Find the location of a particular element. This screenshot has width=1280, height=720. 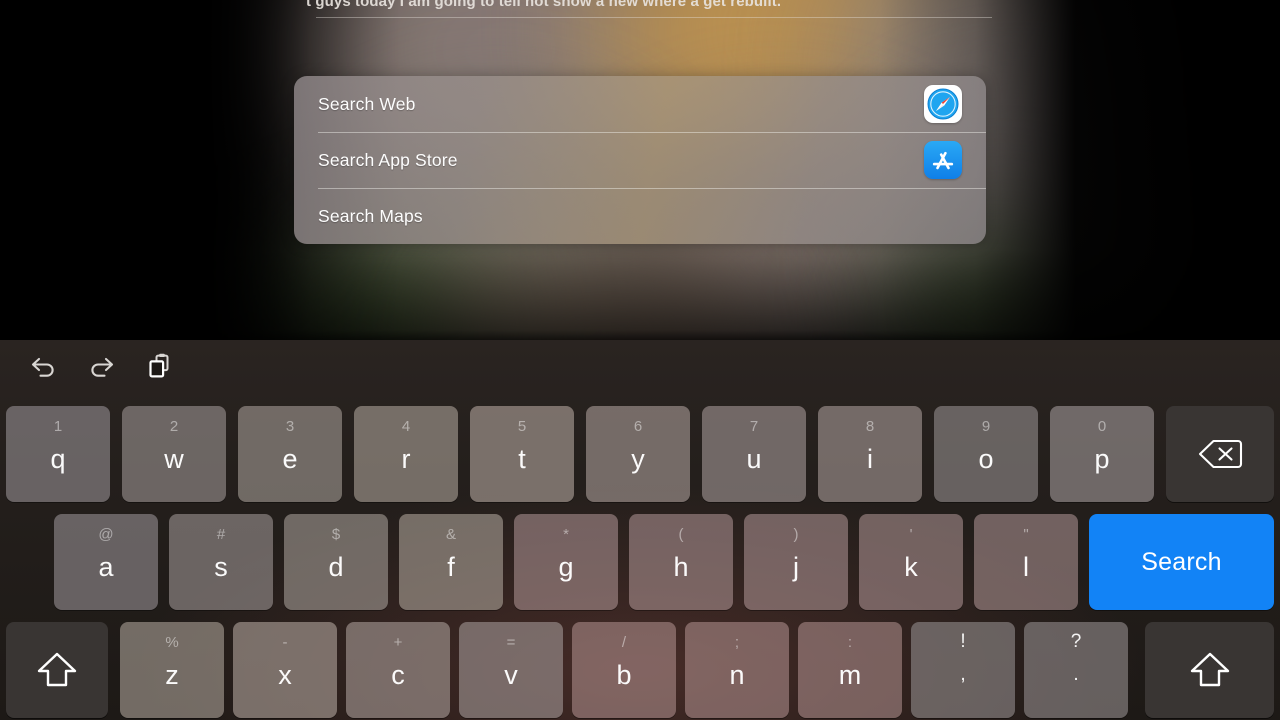

key-alt-label: / is located at coordinates (624, 642).